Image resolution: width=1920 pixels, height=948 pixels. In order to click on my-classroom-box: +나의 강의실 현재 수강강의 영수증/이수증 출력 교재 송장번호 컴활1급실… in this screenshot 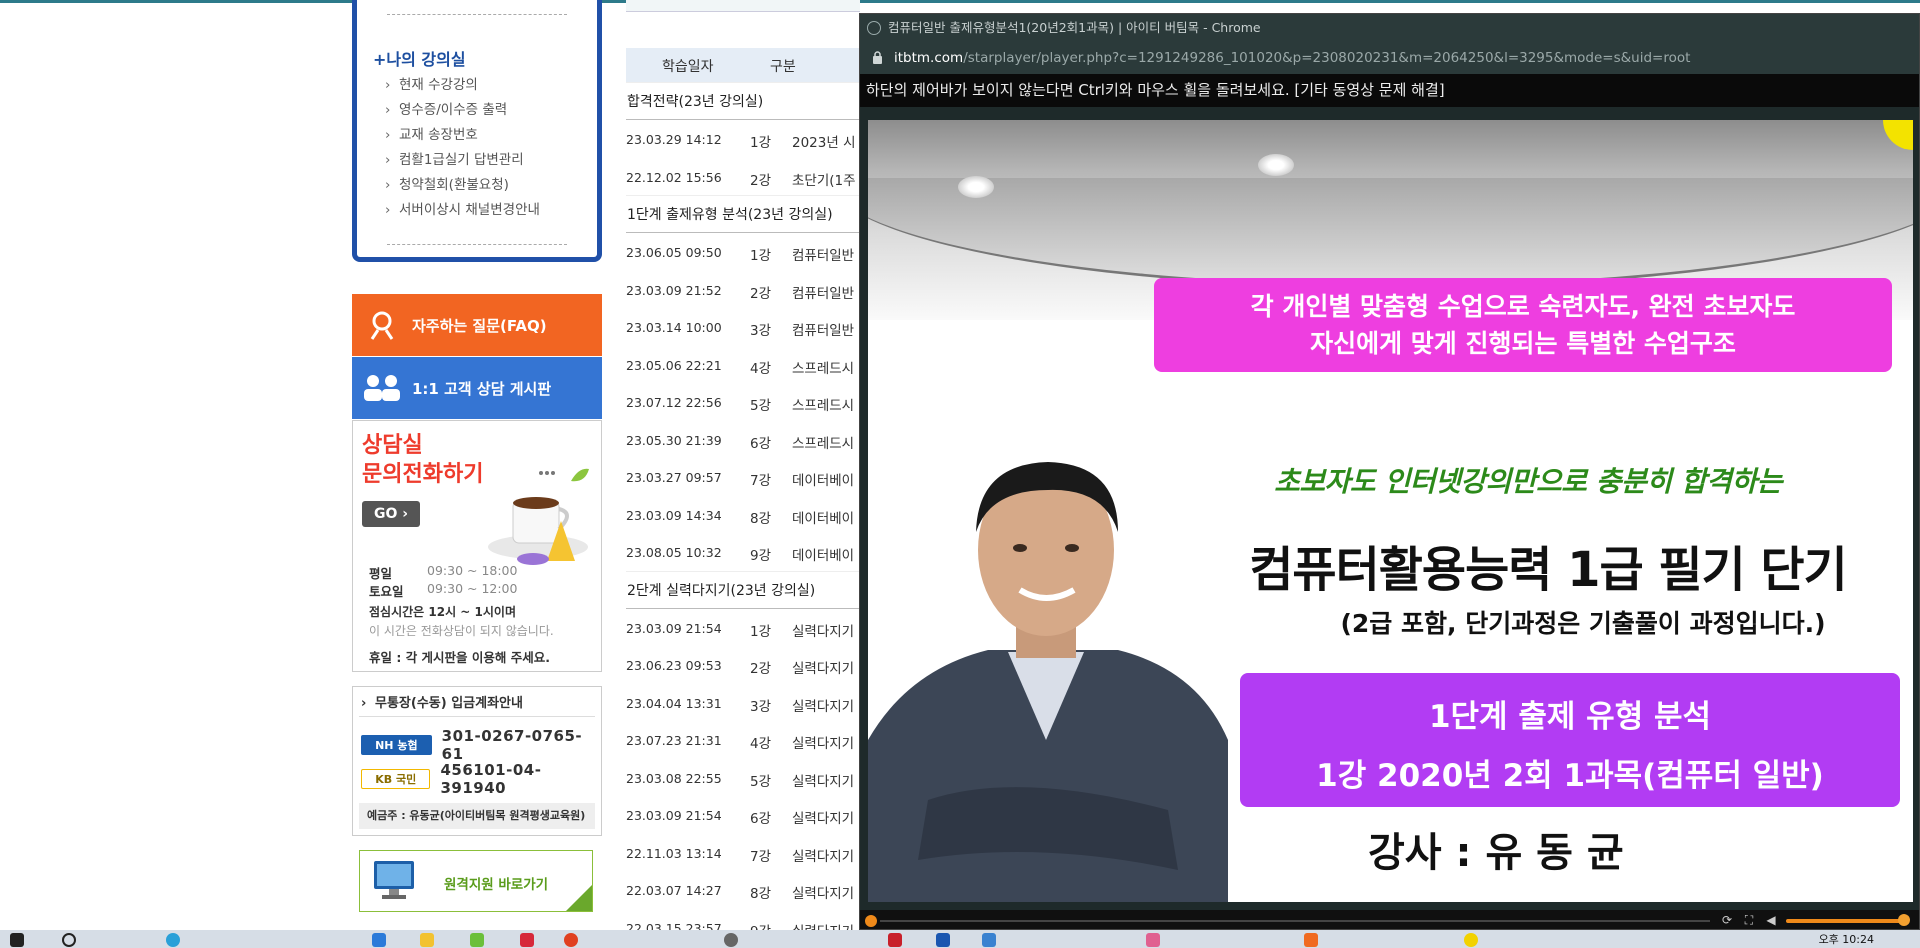, I will do `click(477, 131)`.